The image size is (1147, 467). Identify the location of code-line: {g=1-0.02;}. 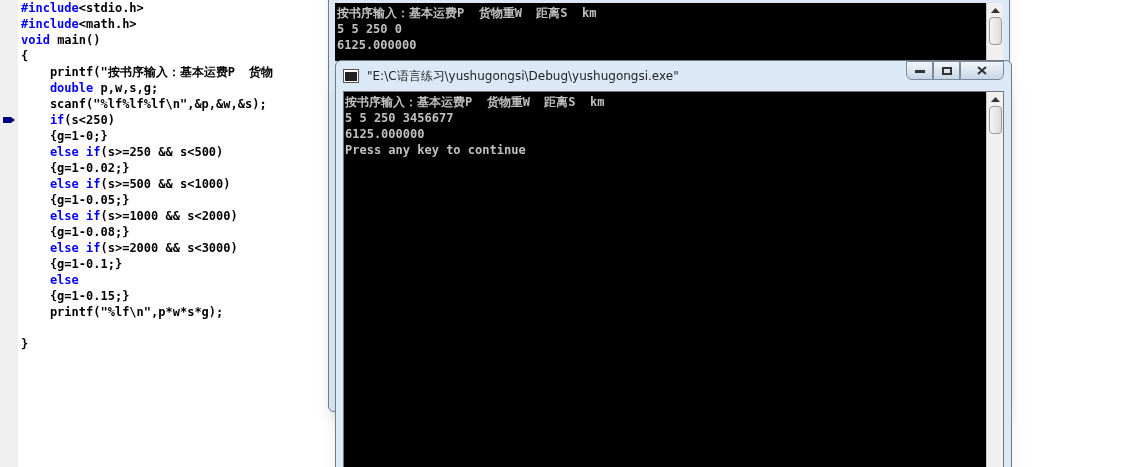
(89, 168).